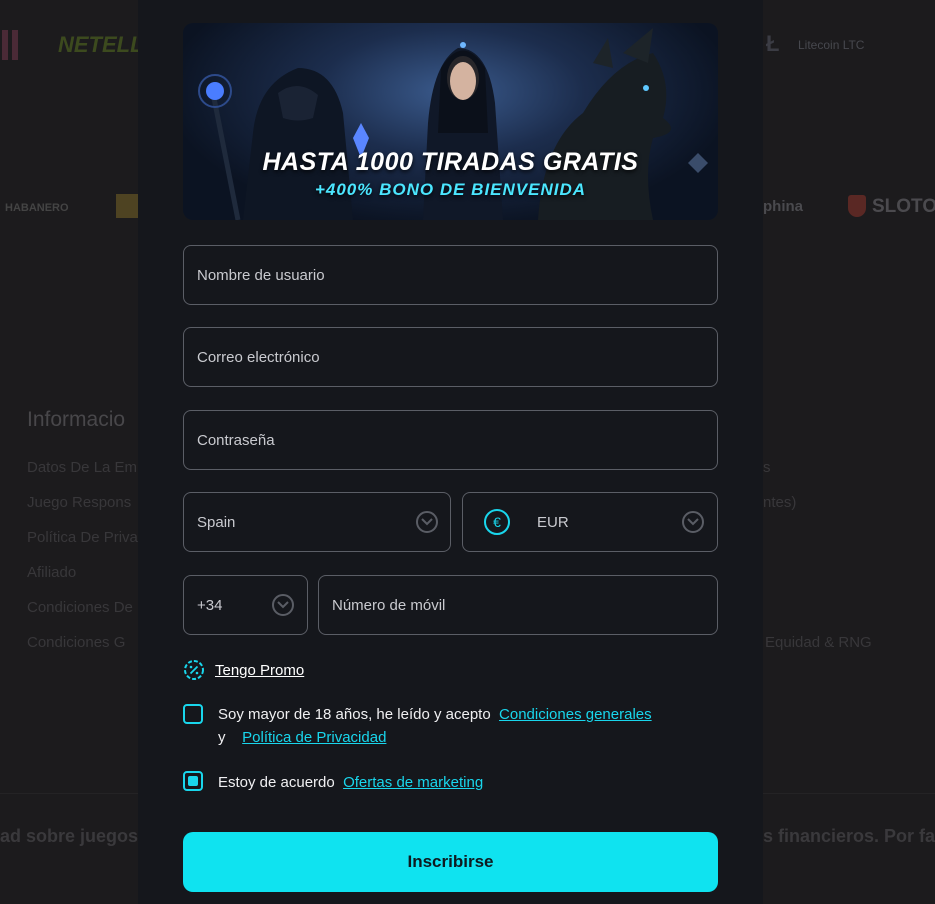 The image size is (935, 904). I want to click on phone-prefix-select: +34, so click(245, 605).